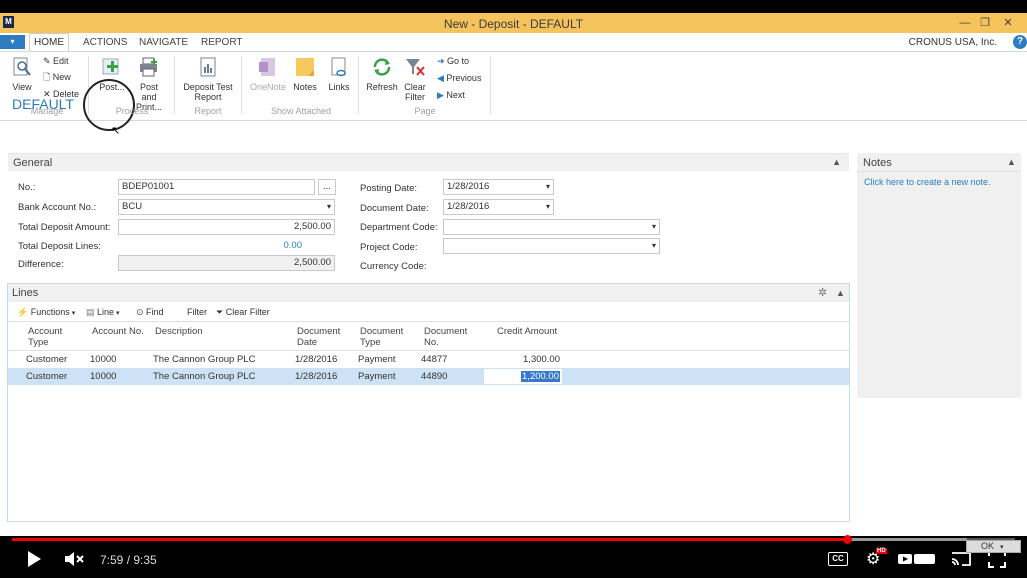  What do you see at coordinates (247, 312) in the screenshot?
I see `clear-filter-line-label: Clear Filter` at bounding box center [247, 312].